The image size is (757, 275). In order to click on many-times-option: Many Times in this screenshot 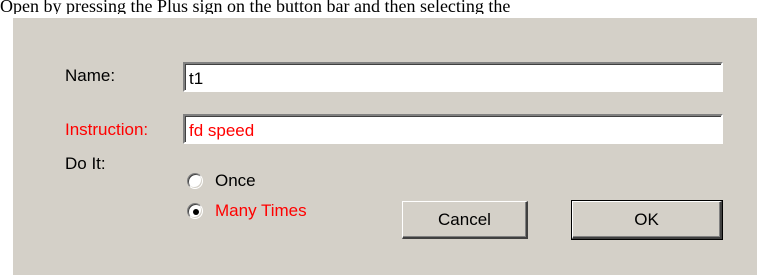, I will do `click(247, 211)`.